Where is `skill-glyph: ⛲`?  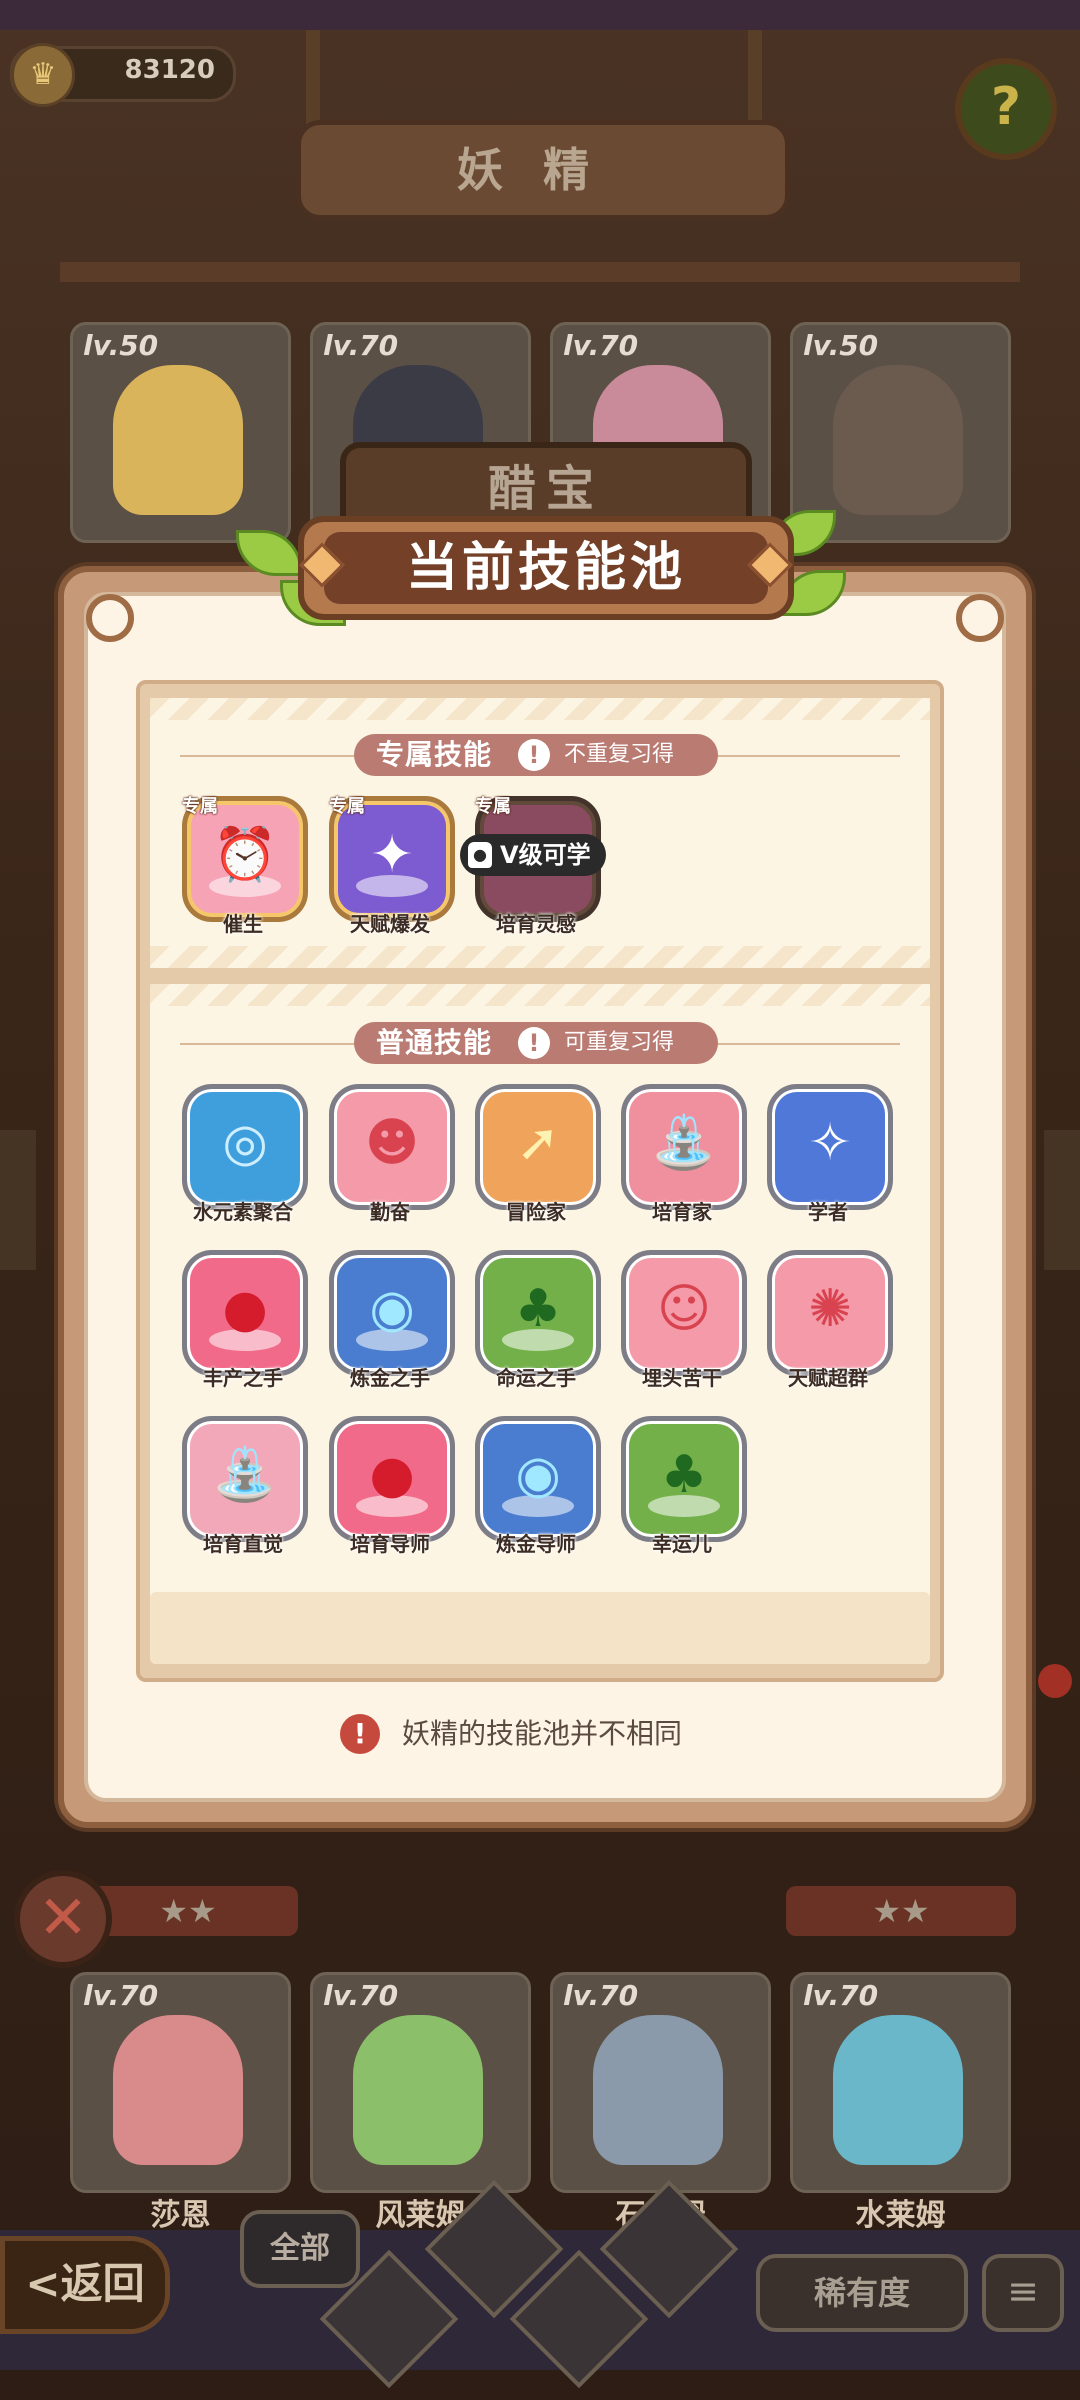 skill-glyph: ⛲ is located at coordinates (684, 1143).